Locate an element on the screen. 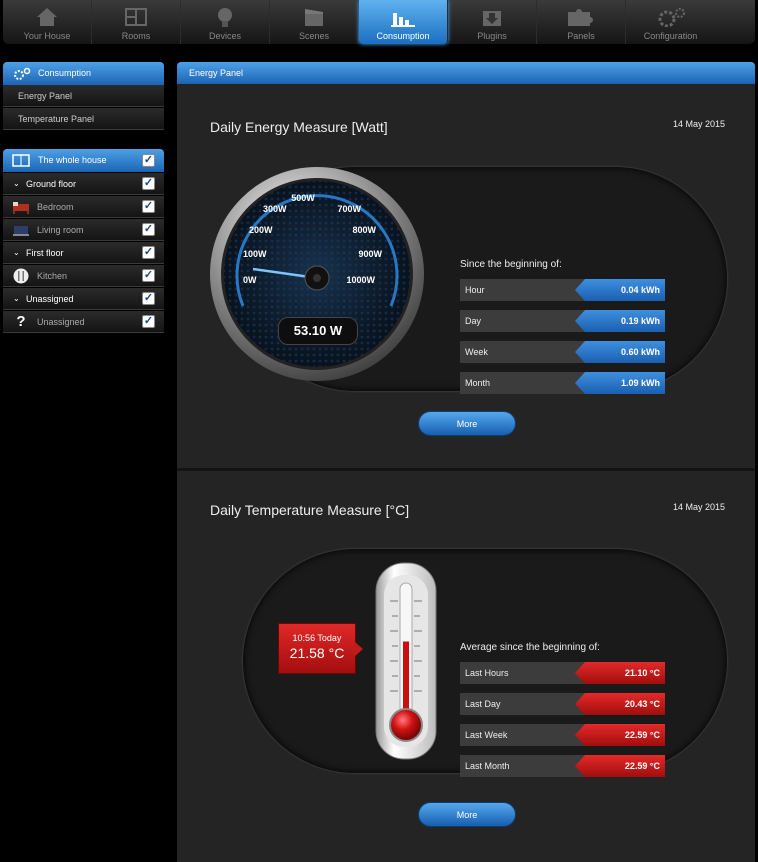 The width and height of the screenshot is (758, 862). house-plan-icon is located at coordinates (21, 160).